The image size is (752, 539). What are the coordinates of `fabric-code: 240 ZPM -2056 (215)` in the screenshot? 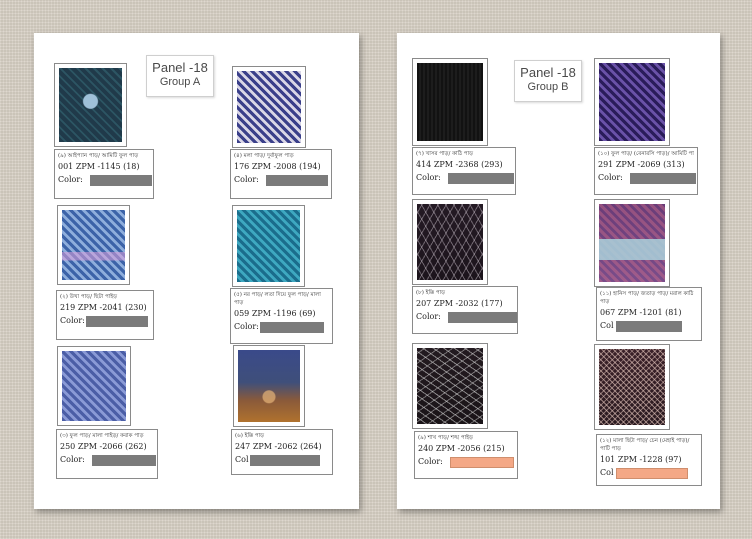 It's located at (461, 448).